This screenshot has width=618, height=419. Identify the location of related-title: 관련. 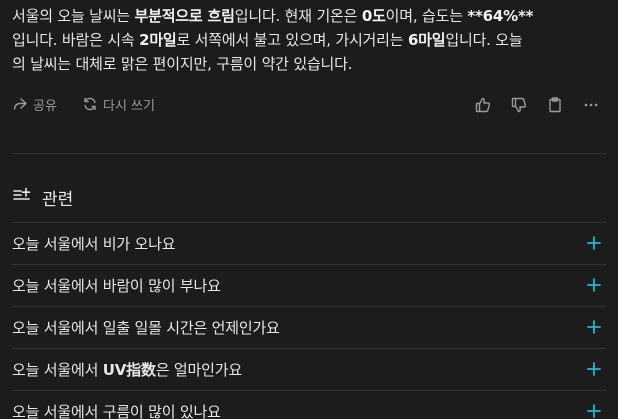
(58, 199).